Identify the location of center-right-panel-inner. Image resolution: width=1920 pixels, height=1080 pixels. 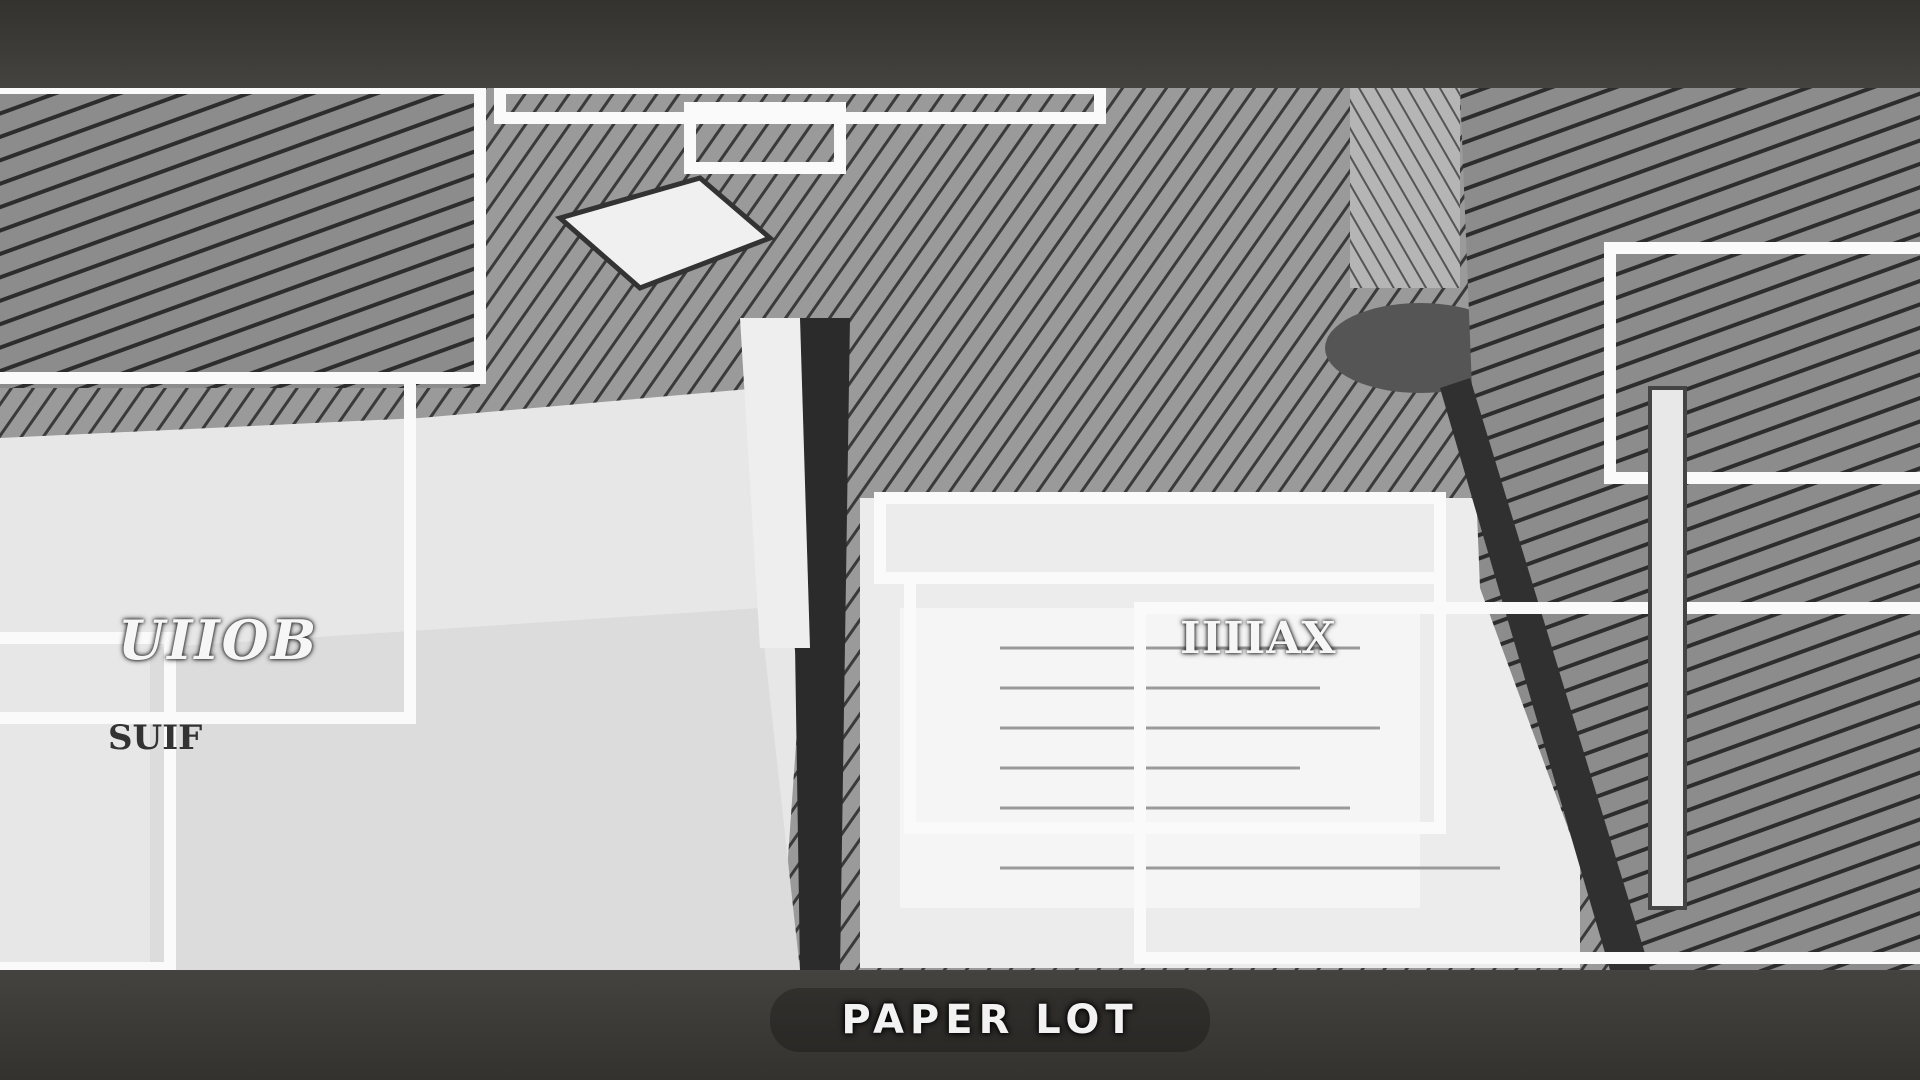
(1160, 758).